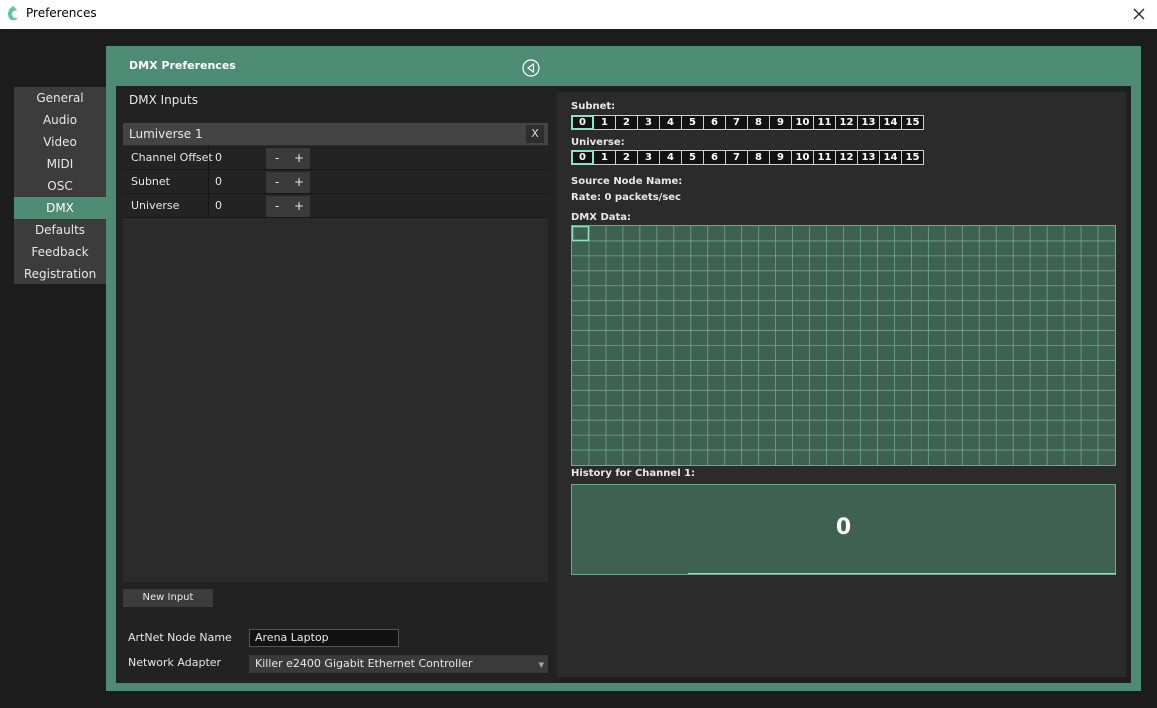  What do you see at coordinates (598, 142) in the screenshot?
I see `universe-label: Universe:` at bounding box center [598, 142].